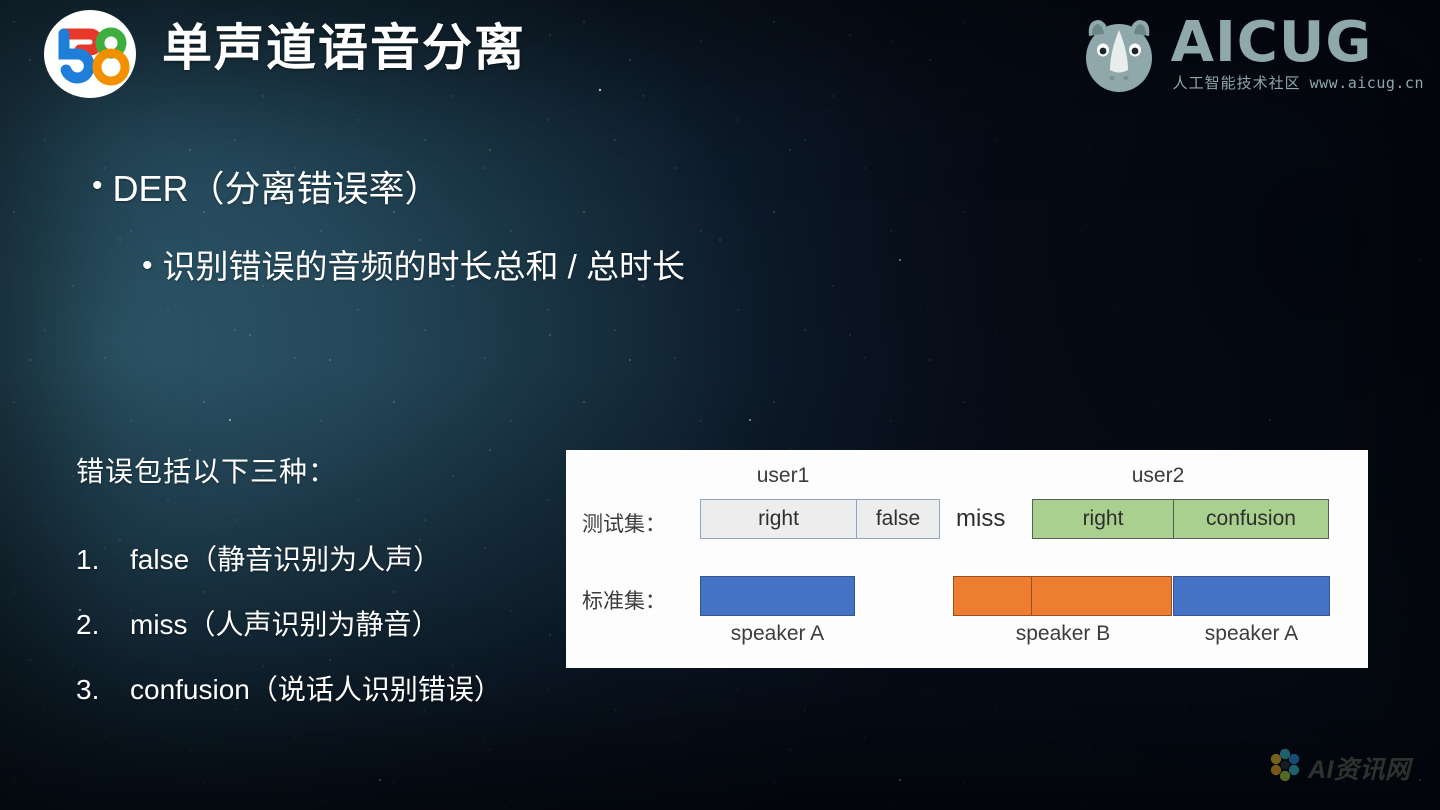 The height and width of the screenshot is (810, 1440). What do you see at coordinates (286, 559) in the screenshot?
I see `list-item-label: false（静音识别为人声）` at bounding box center [286, 559].